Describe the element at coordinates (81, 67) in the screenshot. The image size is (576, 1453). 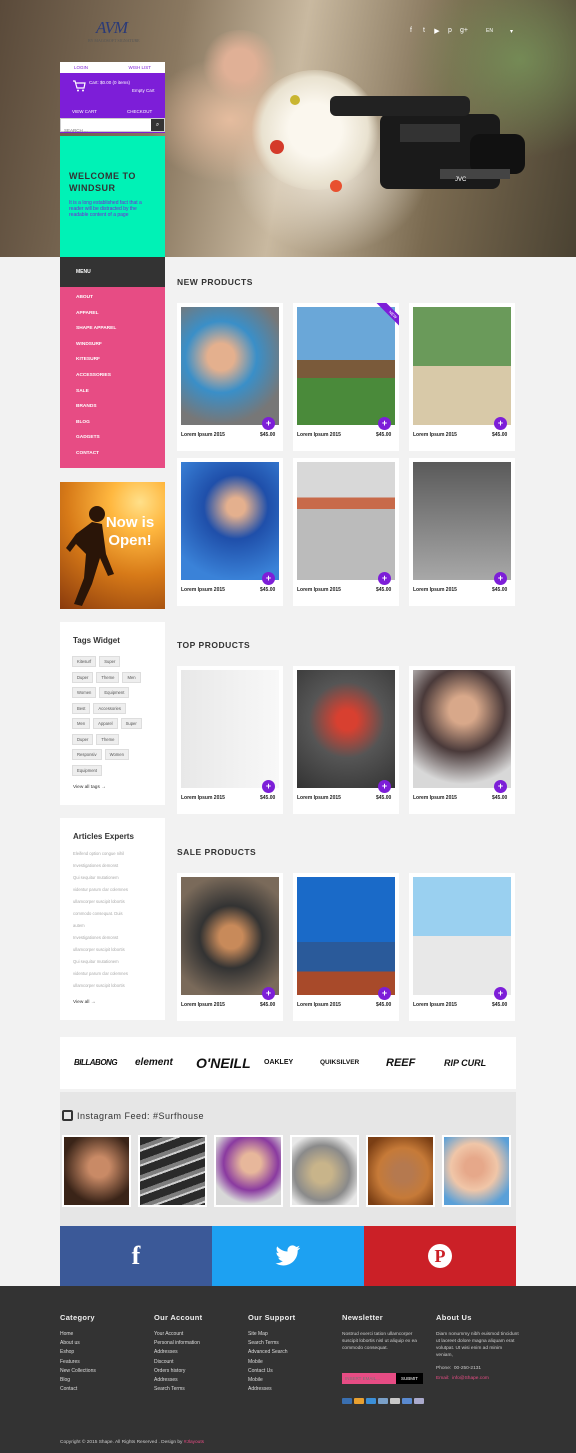
I see `login-link: LOGIN` at that location.